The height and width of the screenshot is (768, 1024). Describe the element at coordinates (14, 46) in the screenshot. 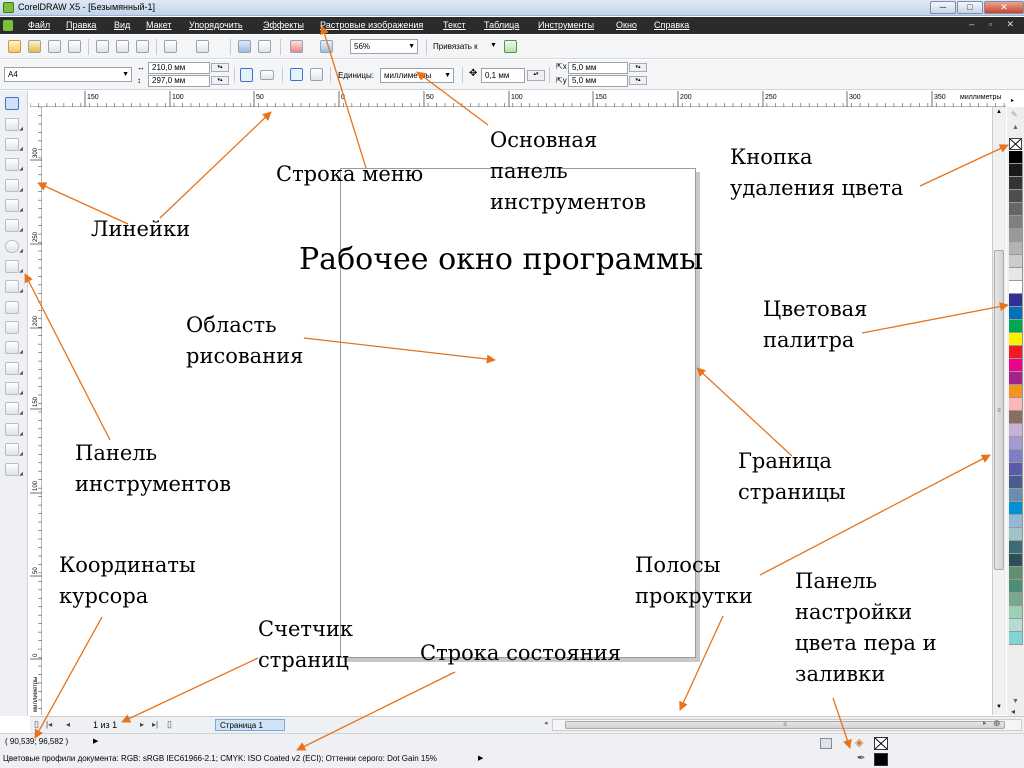

I see `new-document-icon` at that location.